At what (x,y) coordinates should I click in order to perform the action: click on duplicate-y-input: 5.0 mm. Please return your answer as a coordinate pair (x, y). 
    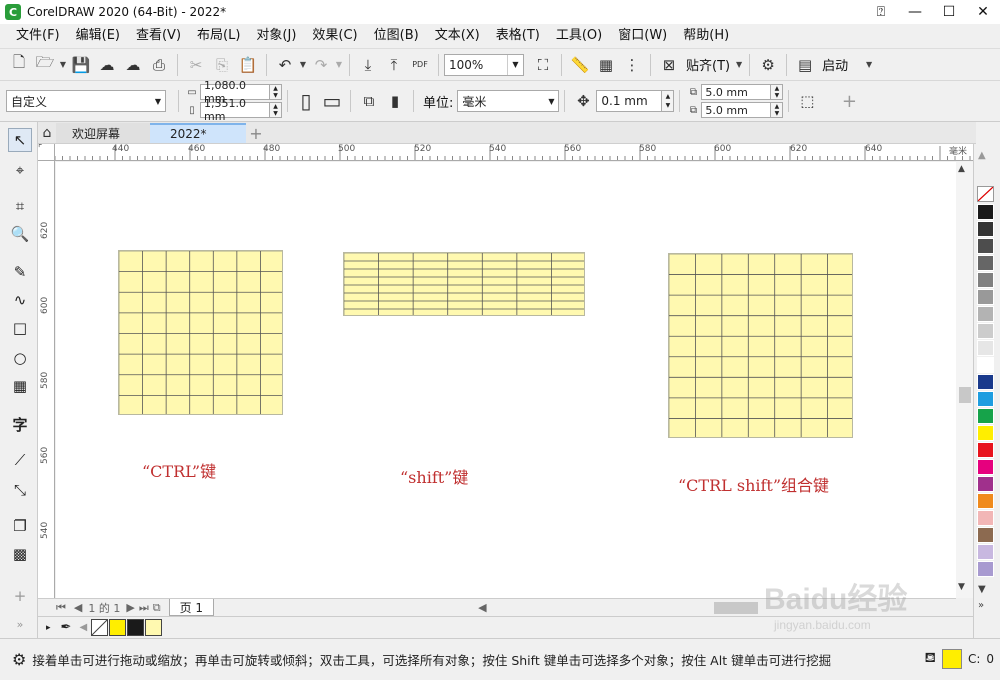
    Looking at the image, I should click on (736, 110).